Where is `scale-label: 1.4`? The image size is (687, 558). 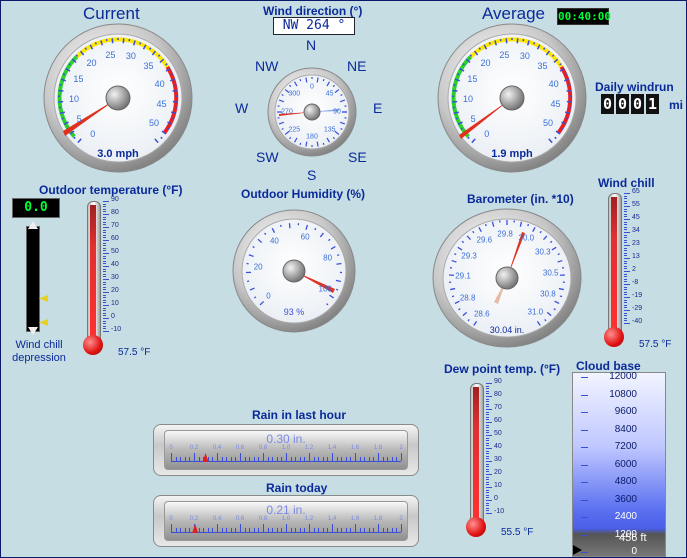
scale-label: 1.4 is located at coordinates (332, 448).